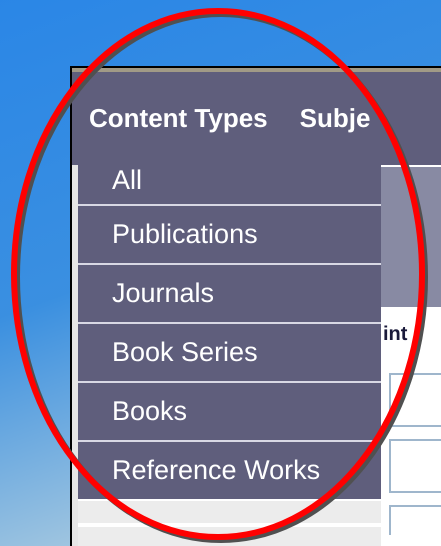 This screenshot has height=546, width=441. Describe the element at coordinates (335, 118) in the screenshot. I see `nav-link: Subje` at that location.